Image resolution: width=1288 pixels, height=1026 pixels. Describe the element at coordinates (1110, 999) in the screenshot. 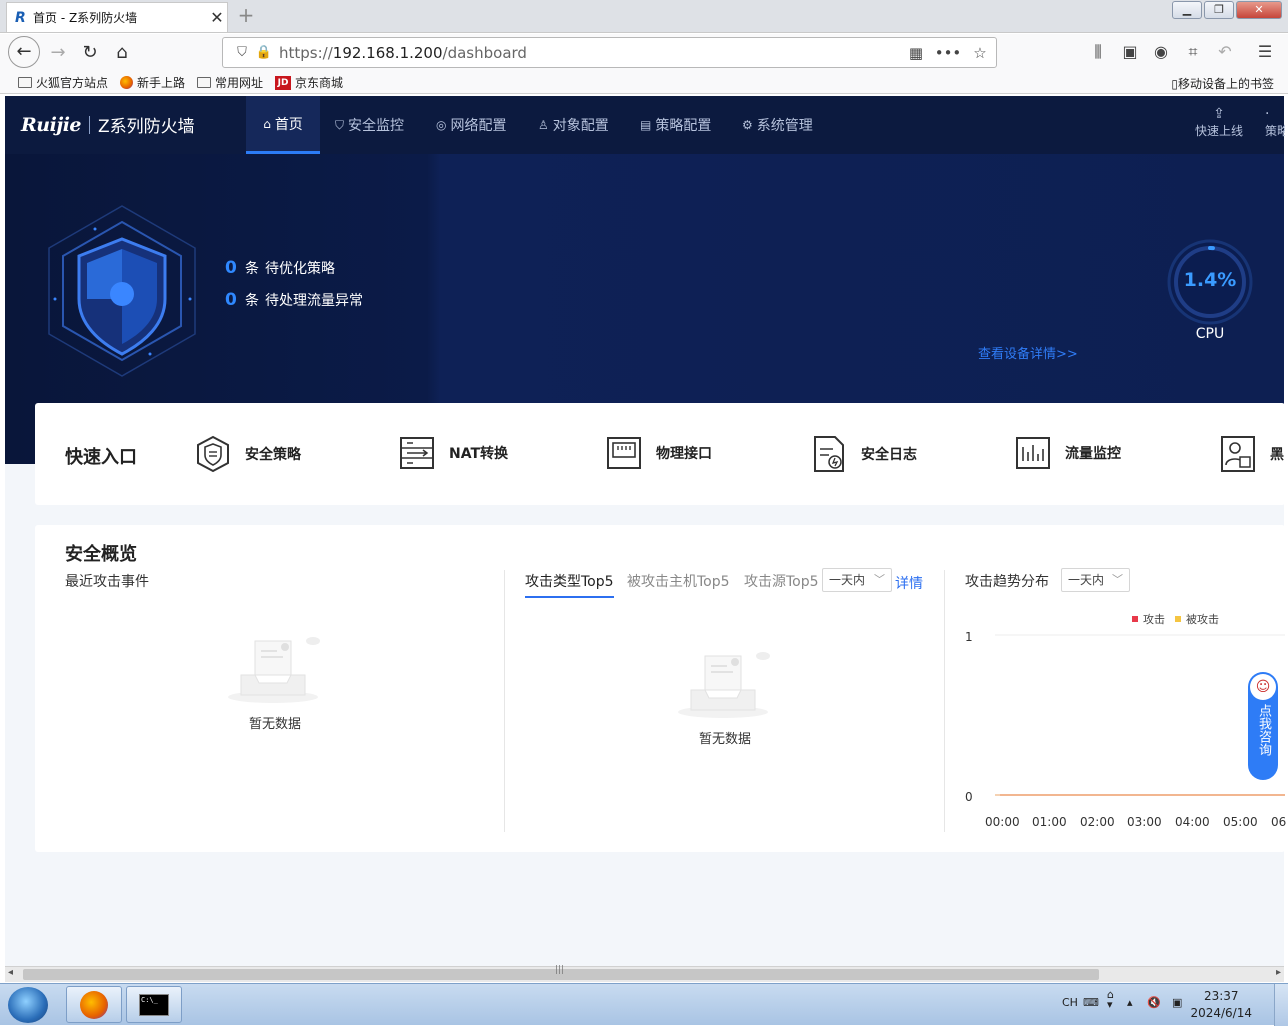

I see `pen-icon: ⌂ ▾` at that location.